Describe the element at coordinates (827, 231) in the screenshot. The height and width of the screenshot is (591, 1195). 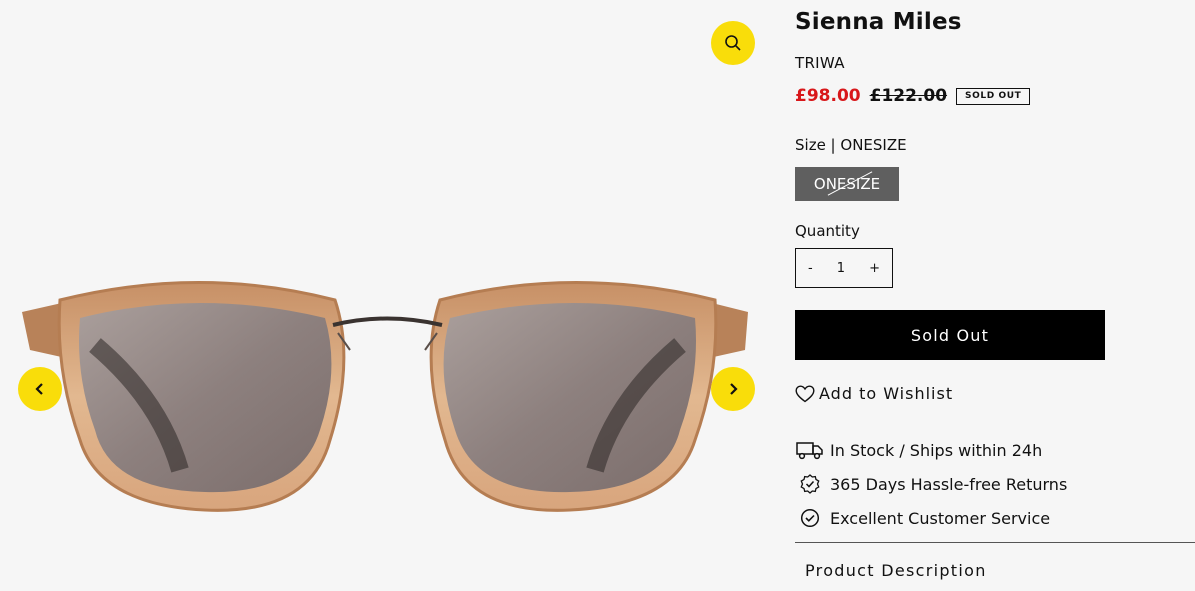
I see `quantity-label: Quantity` at that location.